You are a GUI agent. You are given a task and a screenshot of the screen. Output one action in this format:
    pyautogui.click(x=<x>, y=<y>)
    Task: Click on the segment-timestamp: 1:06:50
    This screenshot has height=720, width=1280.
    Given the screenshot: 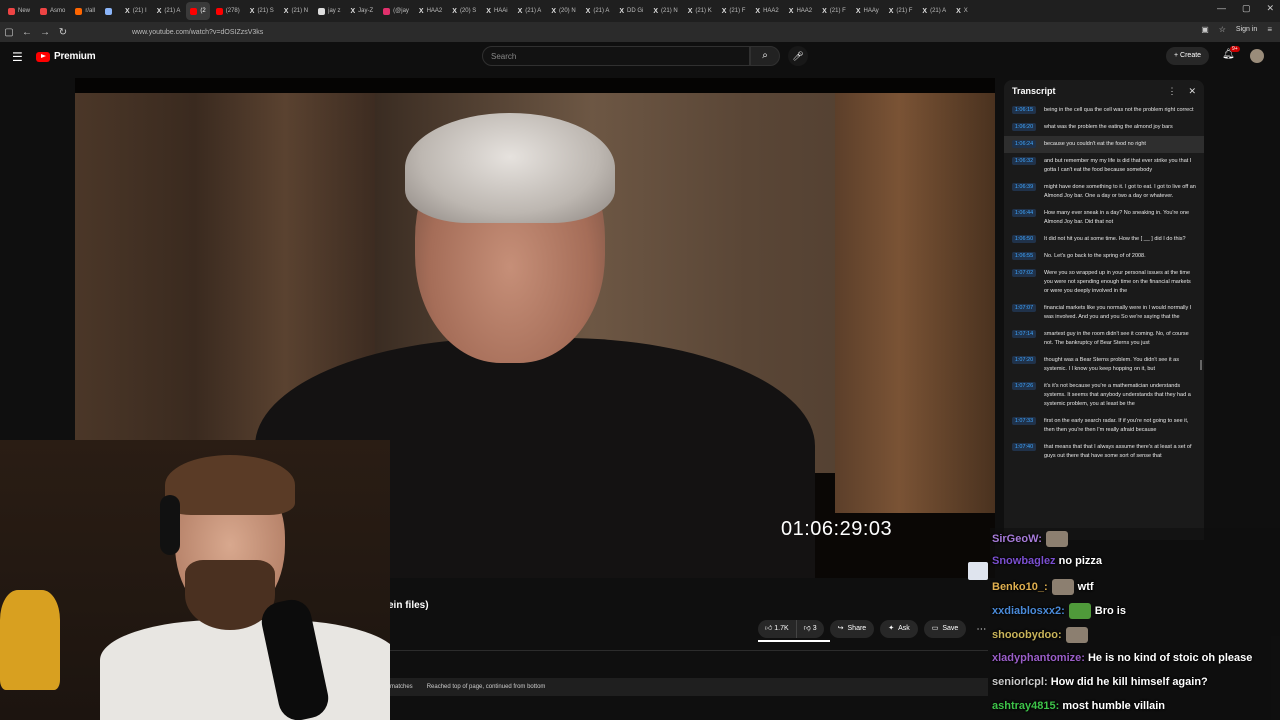 What is the action you would take?
    pyautogui.click(x=1024, y=239)
    